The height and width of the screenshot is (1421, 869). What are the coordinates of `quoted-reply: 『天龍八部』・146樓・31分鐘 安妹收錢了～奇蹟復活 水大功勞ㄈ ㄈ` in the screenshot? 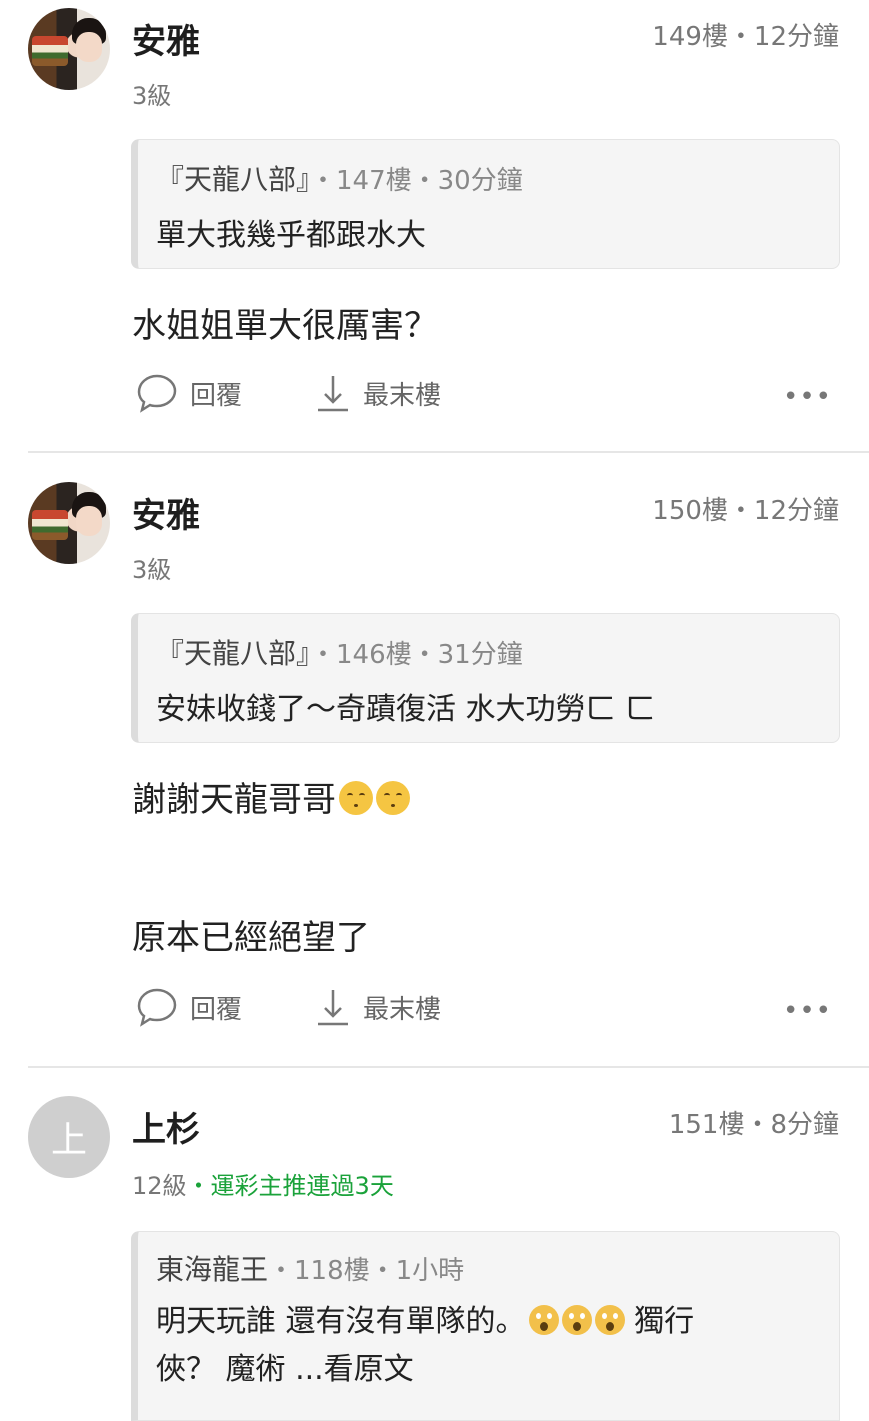 It's located at (485, 678).